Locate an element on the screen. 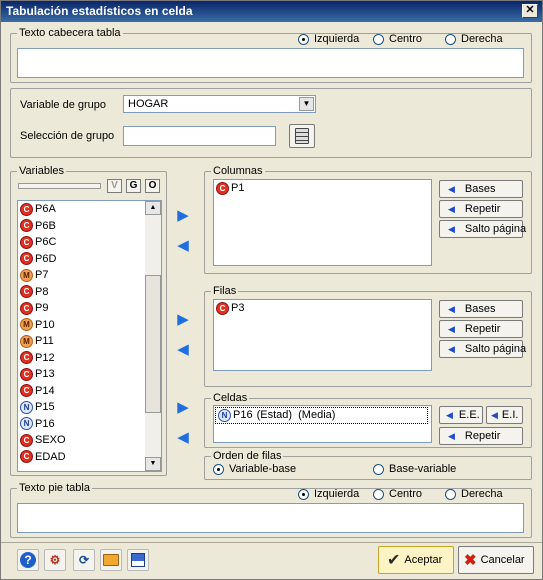 The image size is (543, 580). rows-repeat-button: ◀ Repetir is located at coordinates (481, 329).